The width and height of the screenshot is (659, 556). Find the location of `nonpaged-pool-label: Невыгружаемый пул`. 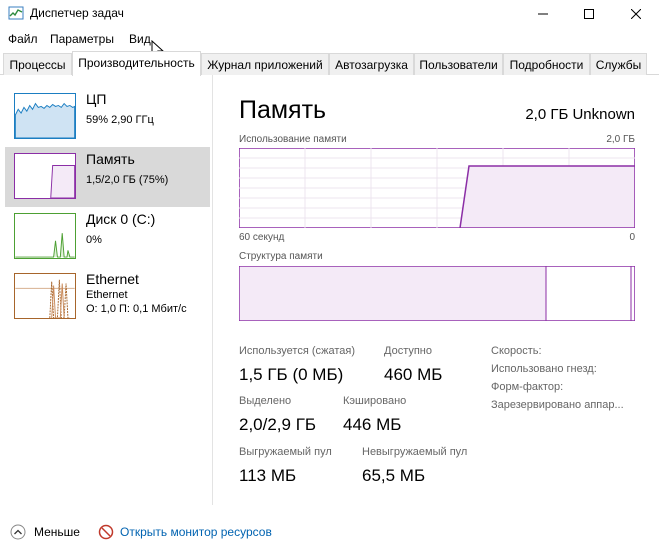

nonpaged-pool-label: Невыгружаемый пул is located at coordinates (415, 452).